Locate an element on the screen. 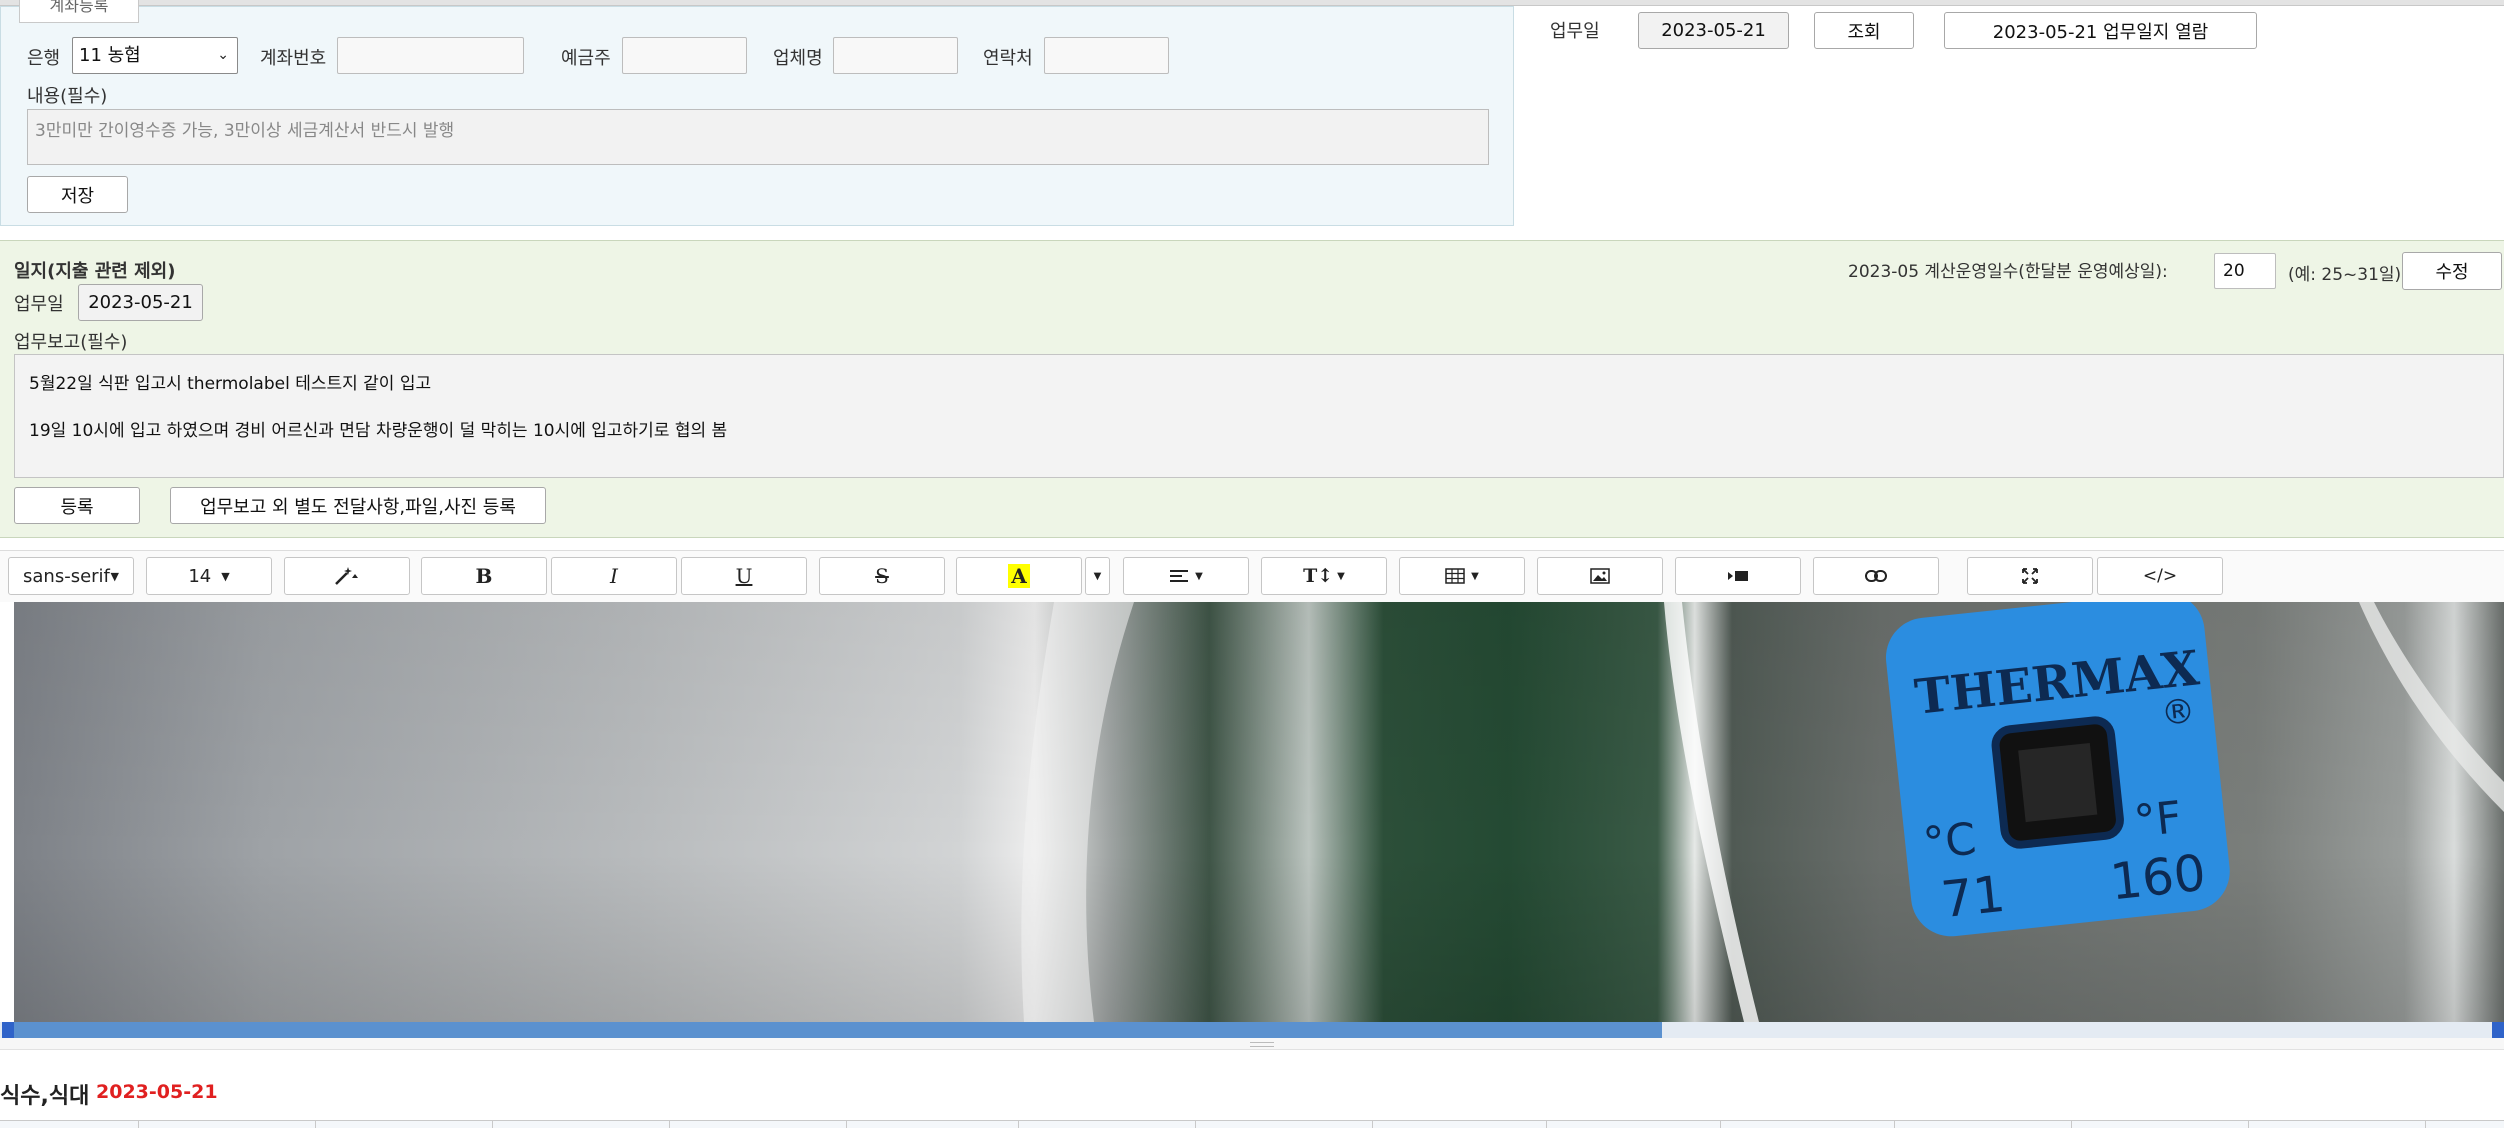 Image resolution: width=2504 pixels, height=1128 pixels. align-icon is located at coordinates (1179, 576).